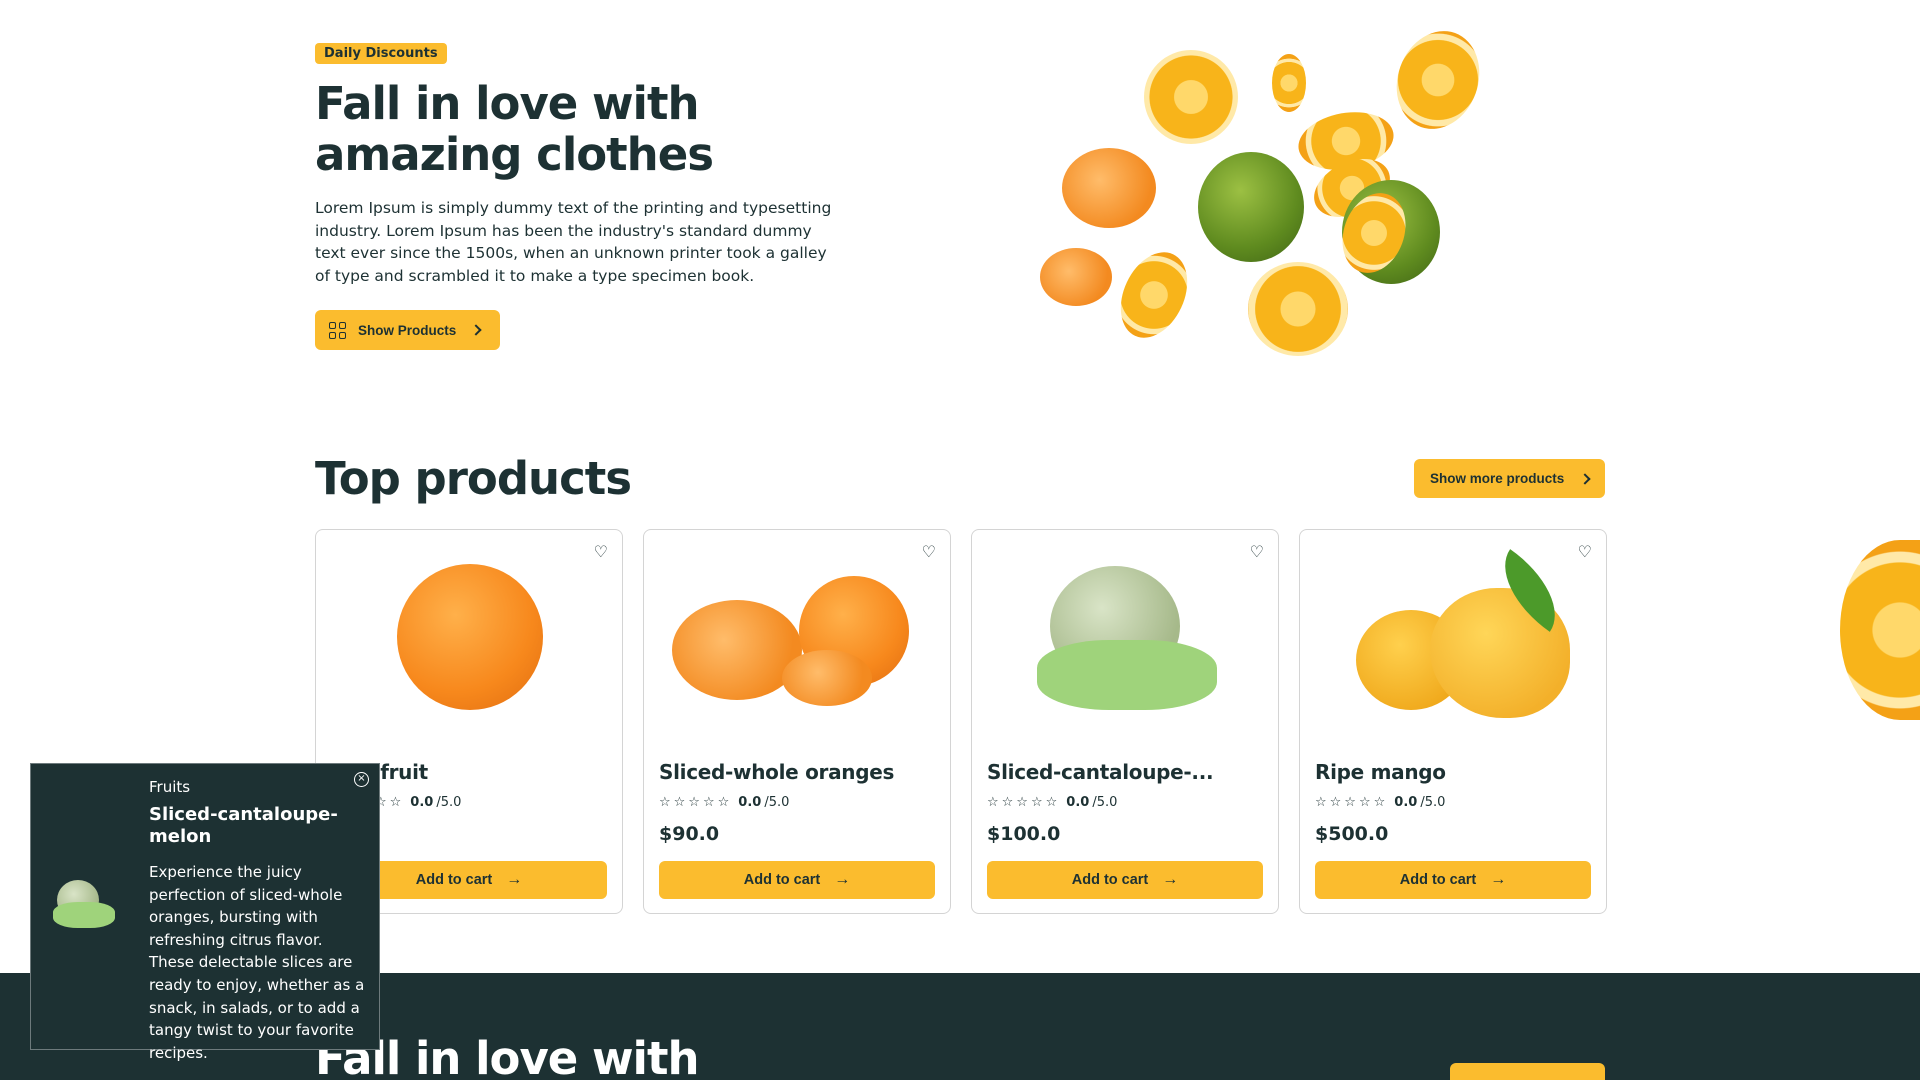 The width and height of the screenshot is (1920, 1080). I want to click on product-image-sliced-oranges, so click(797, 640).